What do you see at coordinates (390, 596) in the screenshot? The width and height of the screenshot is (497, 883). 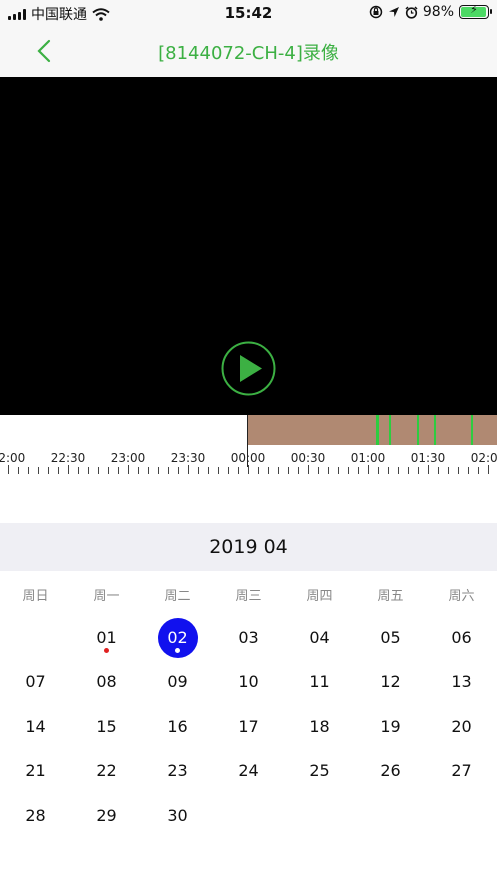 I see `weekday-label: 周五` at bounding box center [390, 596].